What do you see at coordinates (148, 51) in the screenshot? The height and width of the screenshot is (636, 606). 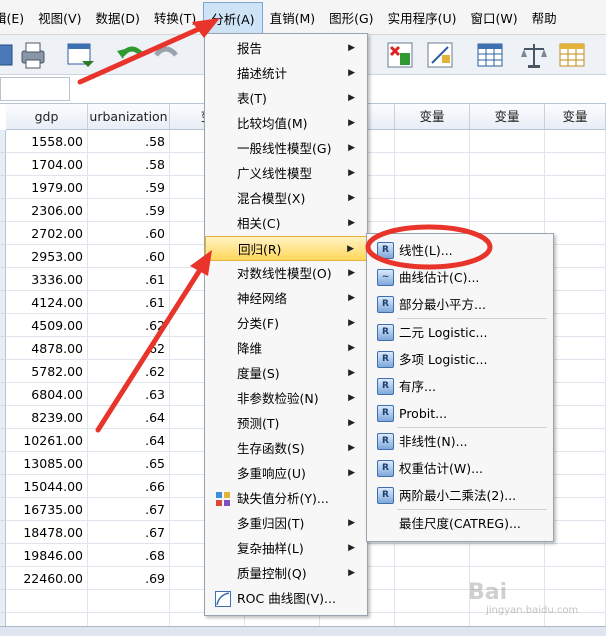 I see `annotation-arrow-to-menu` at bounding box center [148, 51].